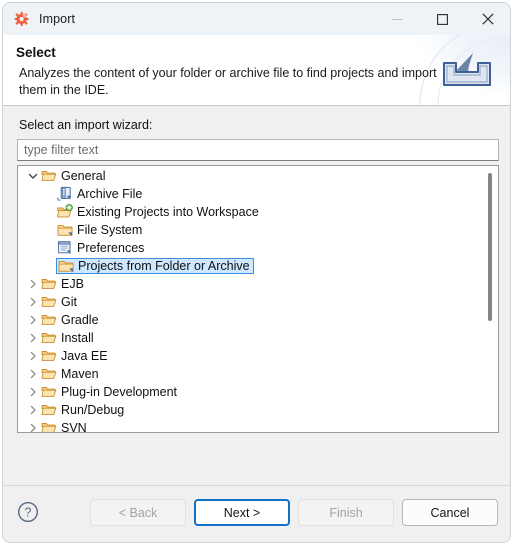 The height and width of the screenshot is (545, 513). I want to click on tree-item-selection: Projects from Folder or Archive, so click(155, 266).